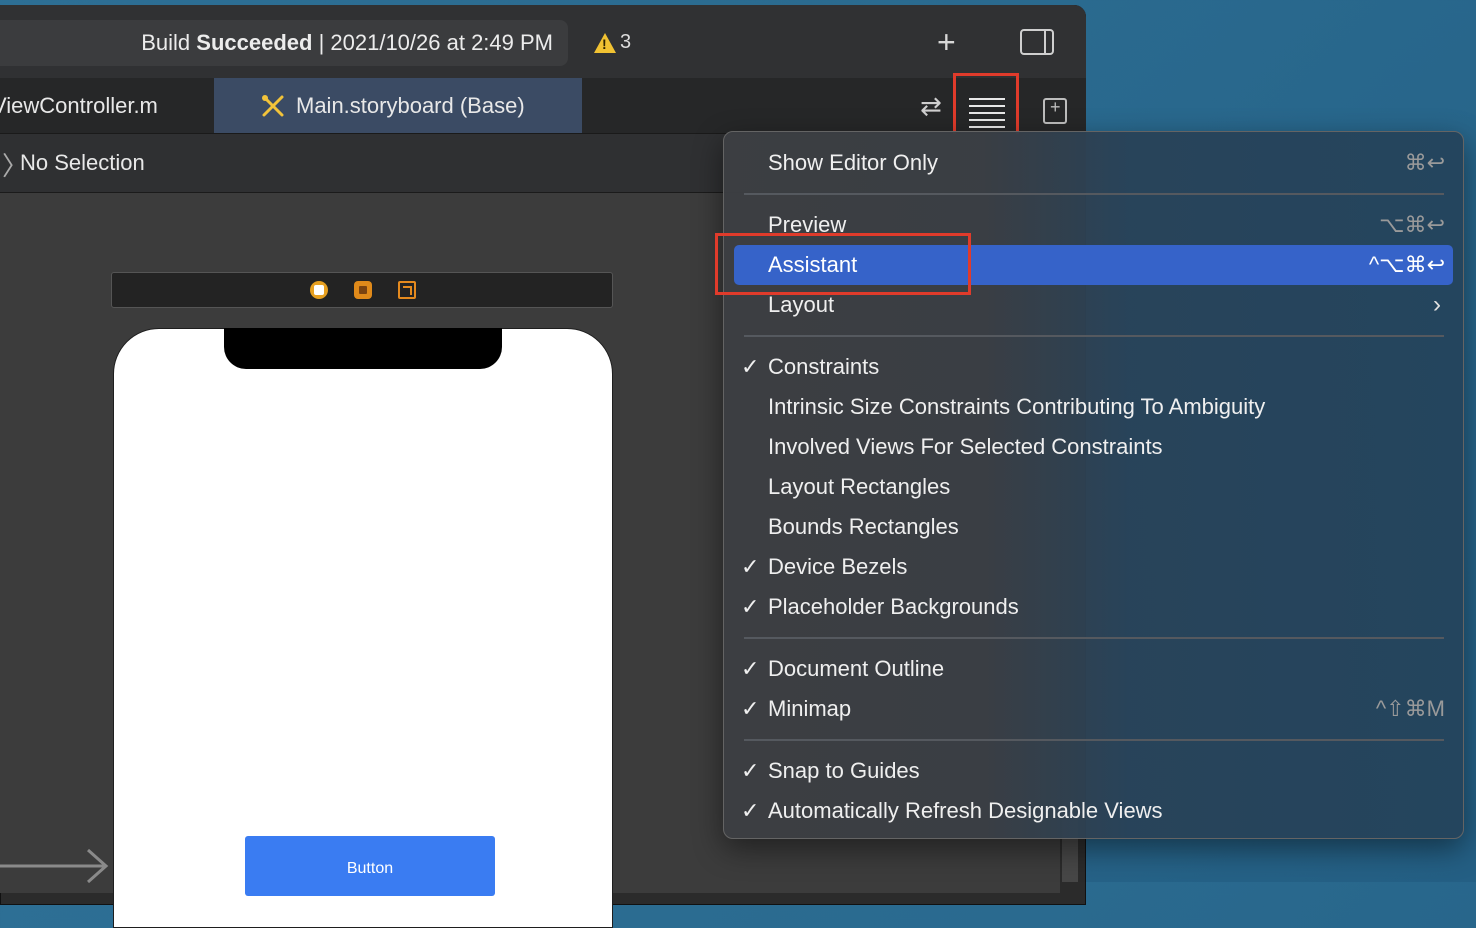 This screenshot has height=928, width=1476. What do you see at coordinates (1037, 42) in the screenshot?
I see `inspector-toggle-icon` at bounding box center [1037, 42].